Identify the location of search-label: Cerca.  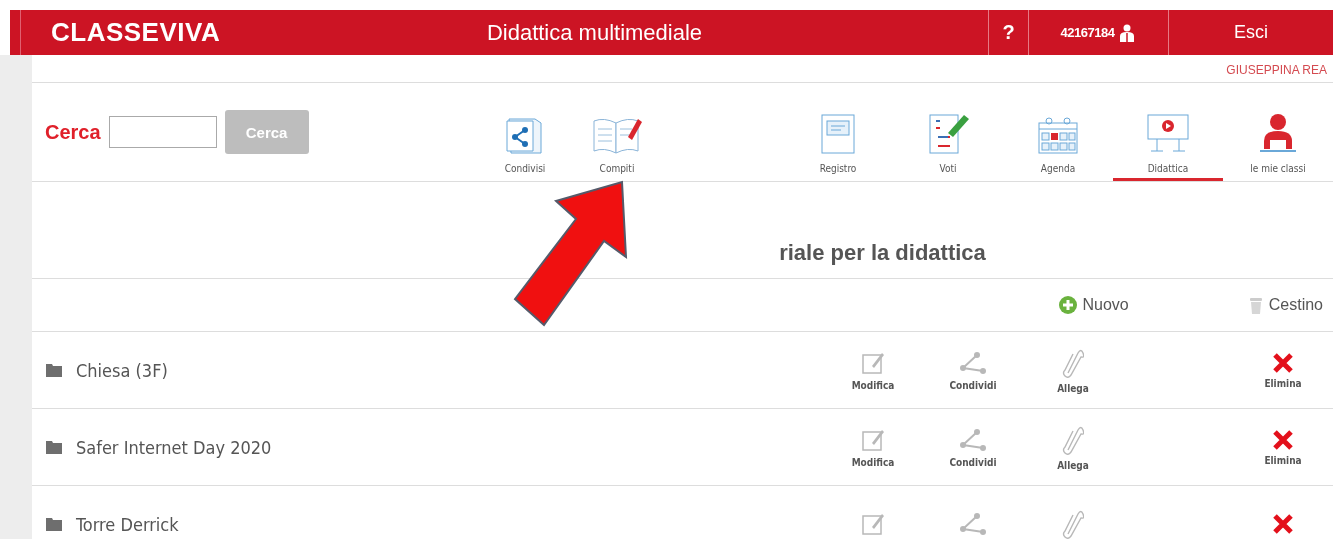
(73, 132).